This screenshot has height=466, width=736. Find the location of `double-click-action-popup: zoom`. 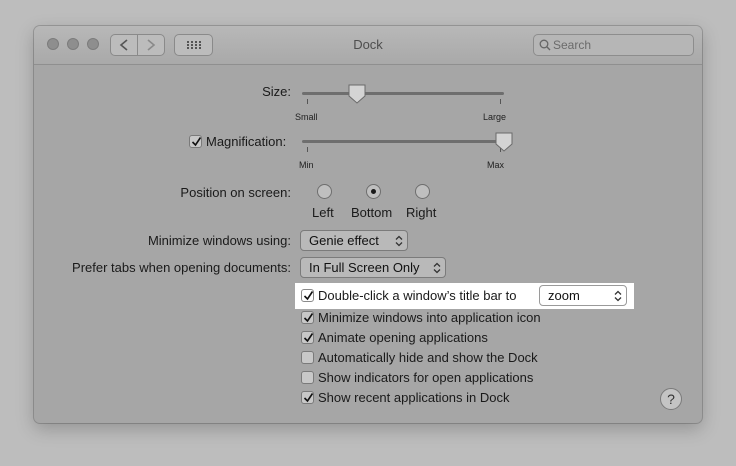

double-click-action-popup: zoom is located at coordinates (583, 295).